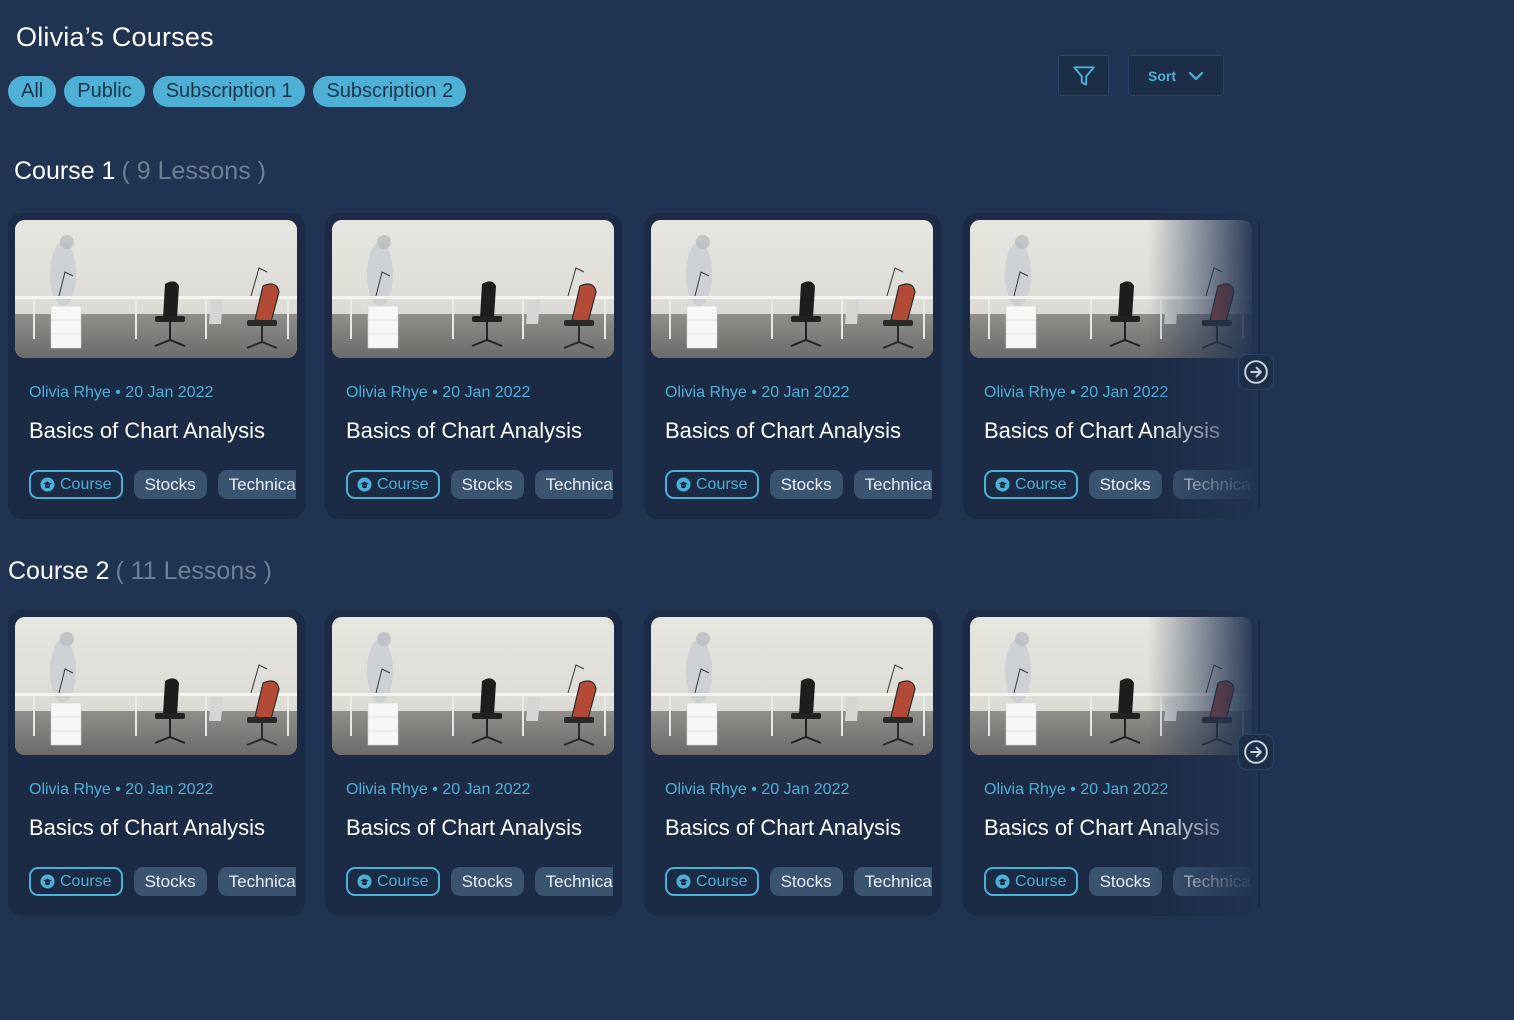  I want to click on tab-subscription-1: Subscription 1, so click(229, 91).